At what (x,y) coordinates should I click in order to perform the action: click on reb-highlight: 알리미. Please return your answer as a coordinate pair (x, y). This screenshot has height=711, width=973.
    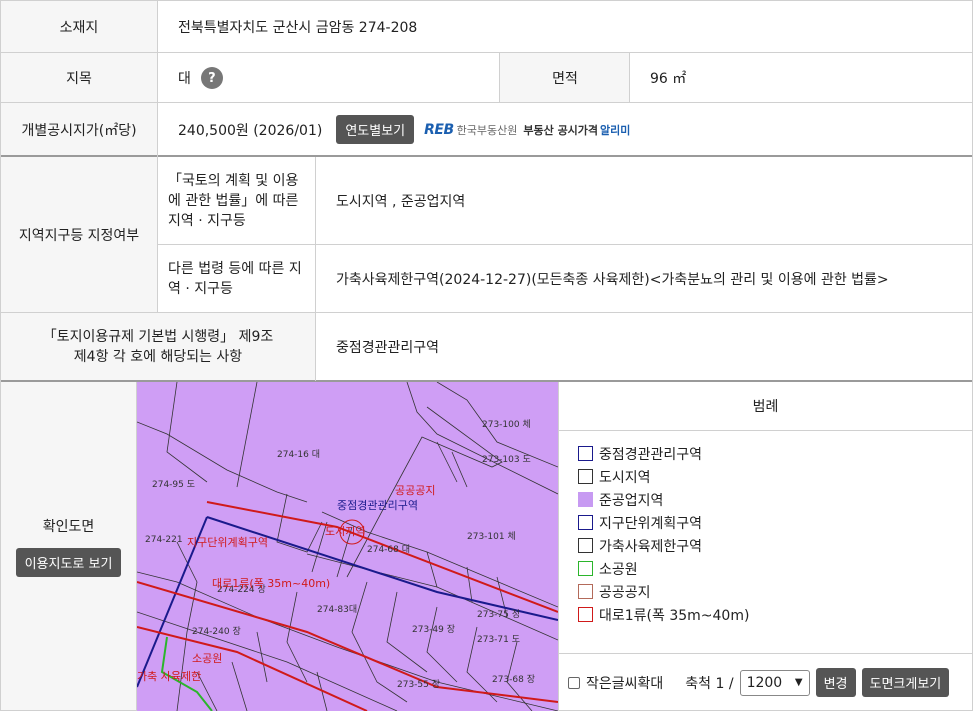
    Looking at the image, I should click on (615, 130).